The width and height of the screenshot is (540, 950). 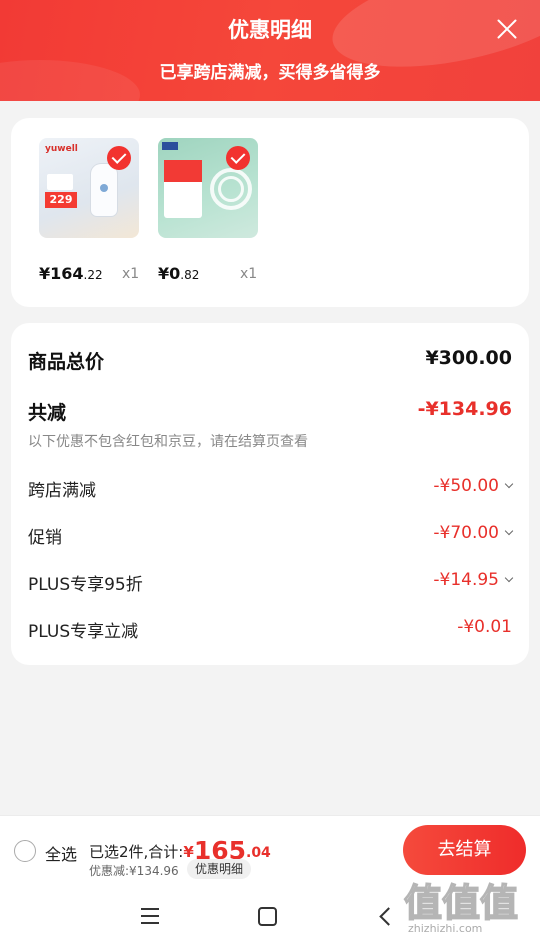 What do you see at coordinates (66, 362) in the screenshot?
I see `total-price-label: 商品总价` at bounding box center [66, 362].